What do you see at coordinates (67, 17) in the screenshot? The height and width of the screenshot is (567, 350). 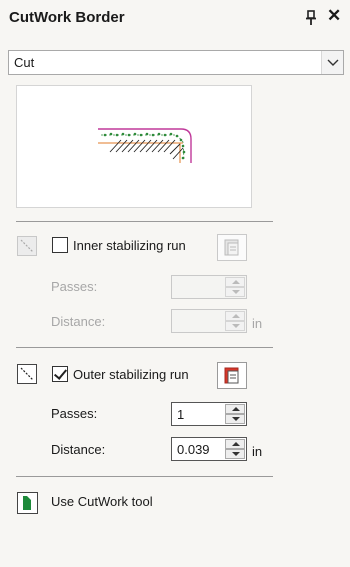 I see `panel-title: CutWork Border` at bounding box center [67, 17].